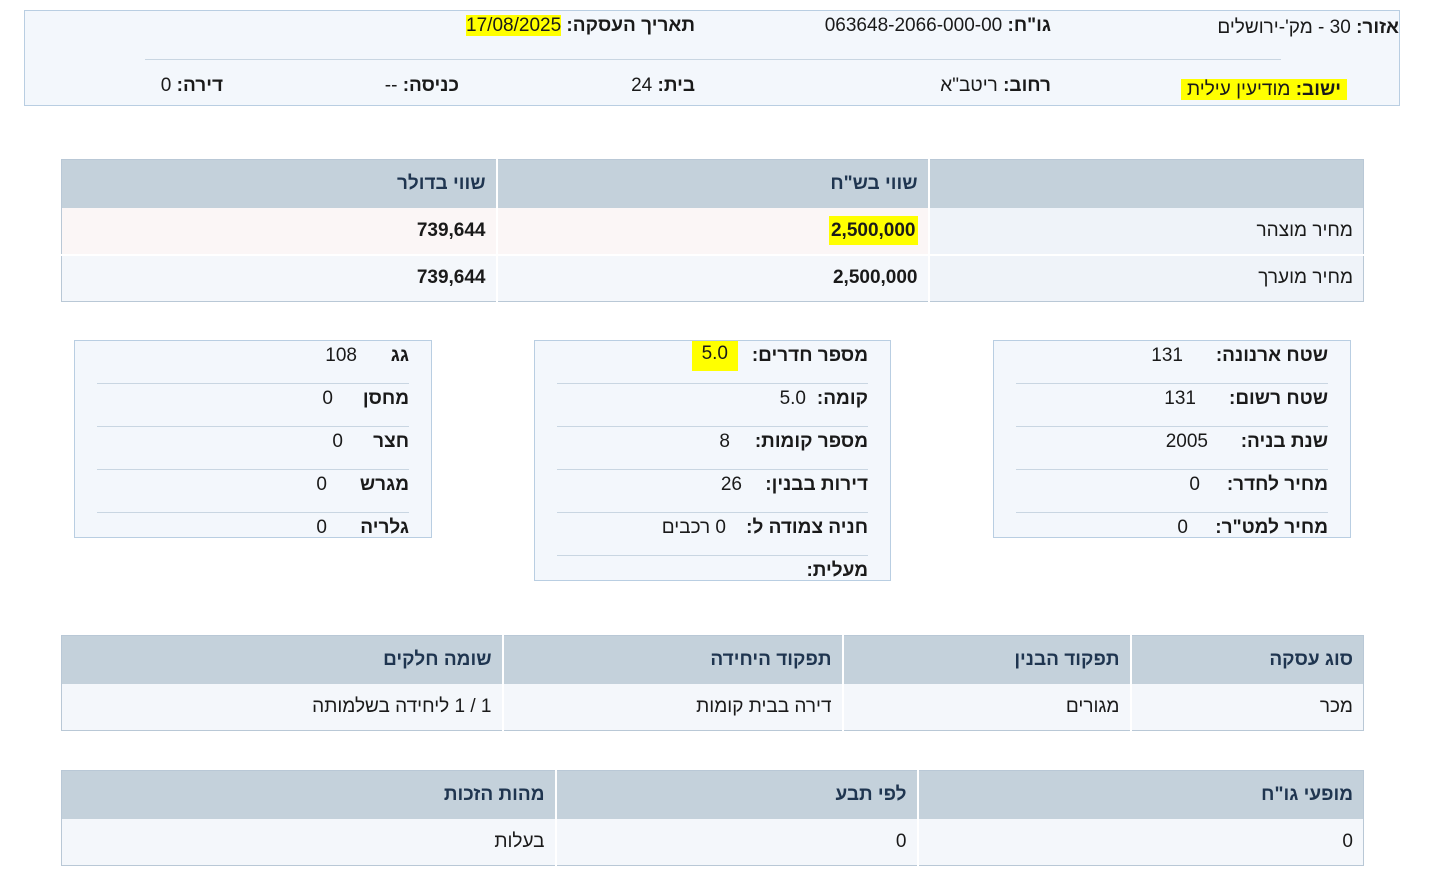 The image size is (1429, 871). Describe the element at coordinates (969, 85) in the screenshot. I see `street-value: ריטב"א` at that location.